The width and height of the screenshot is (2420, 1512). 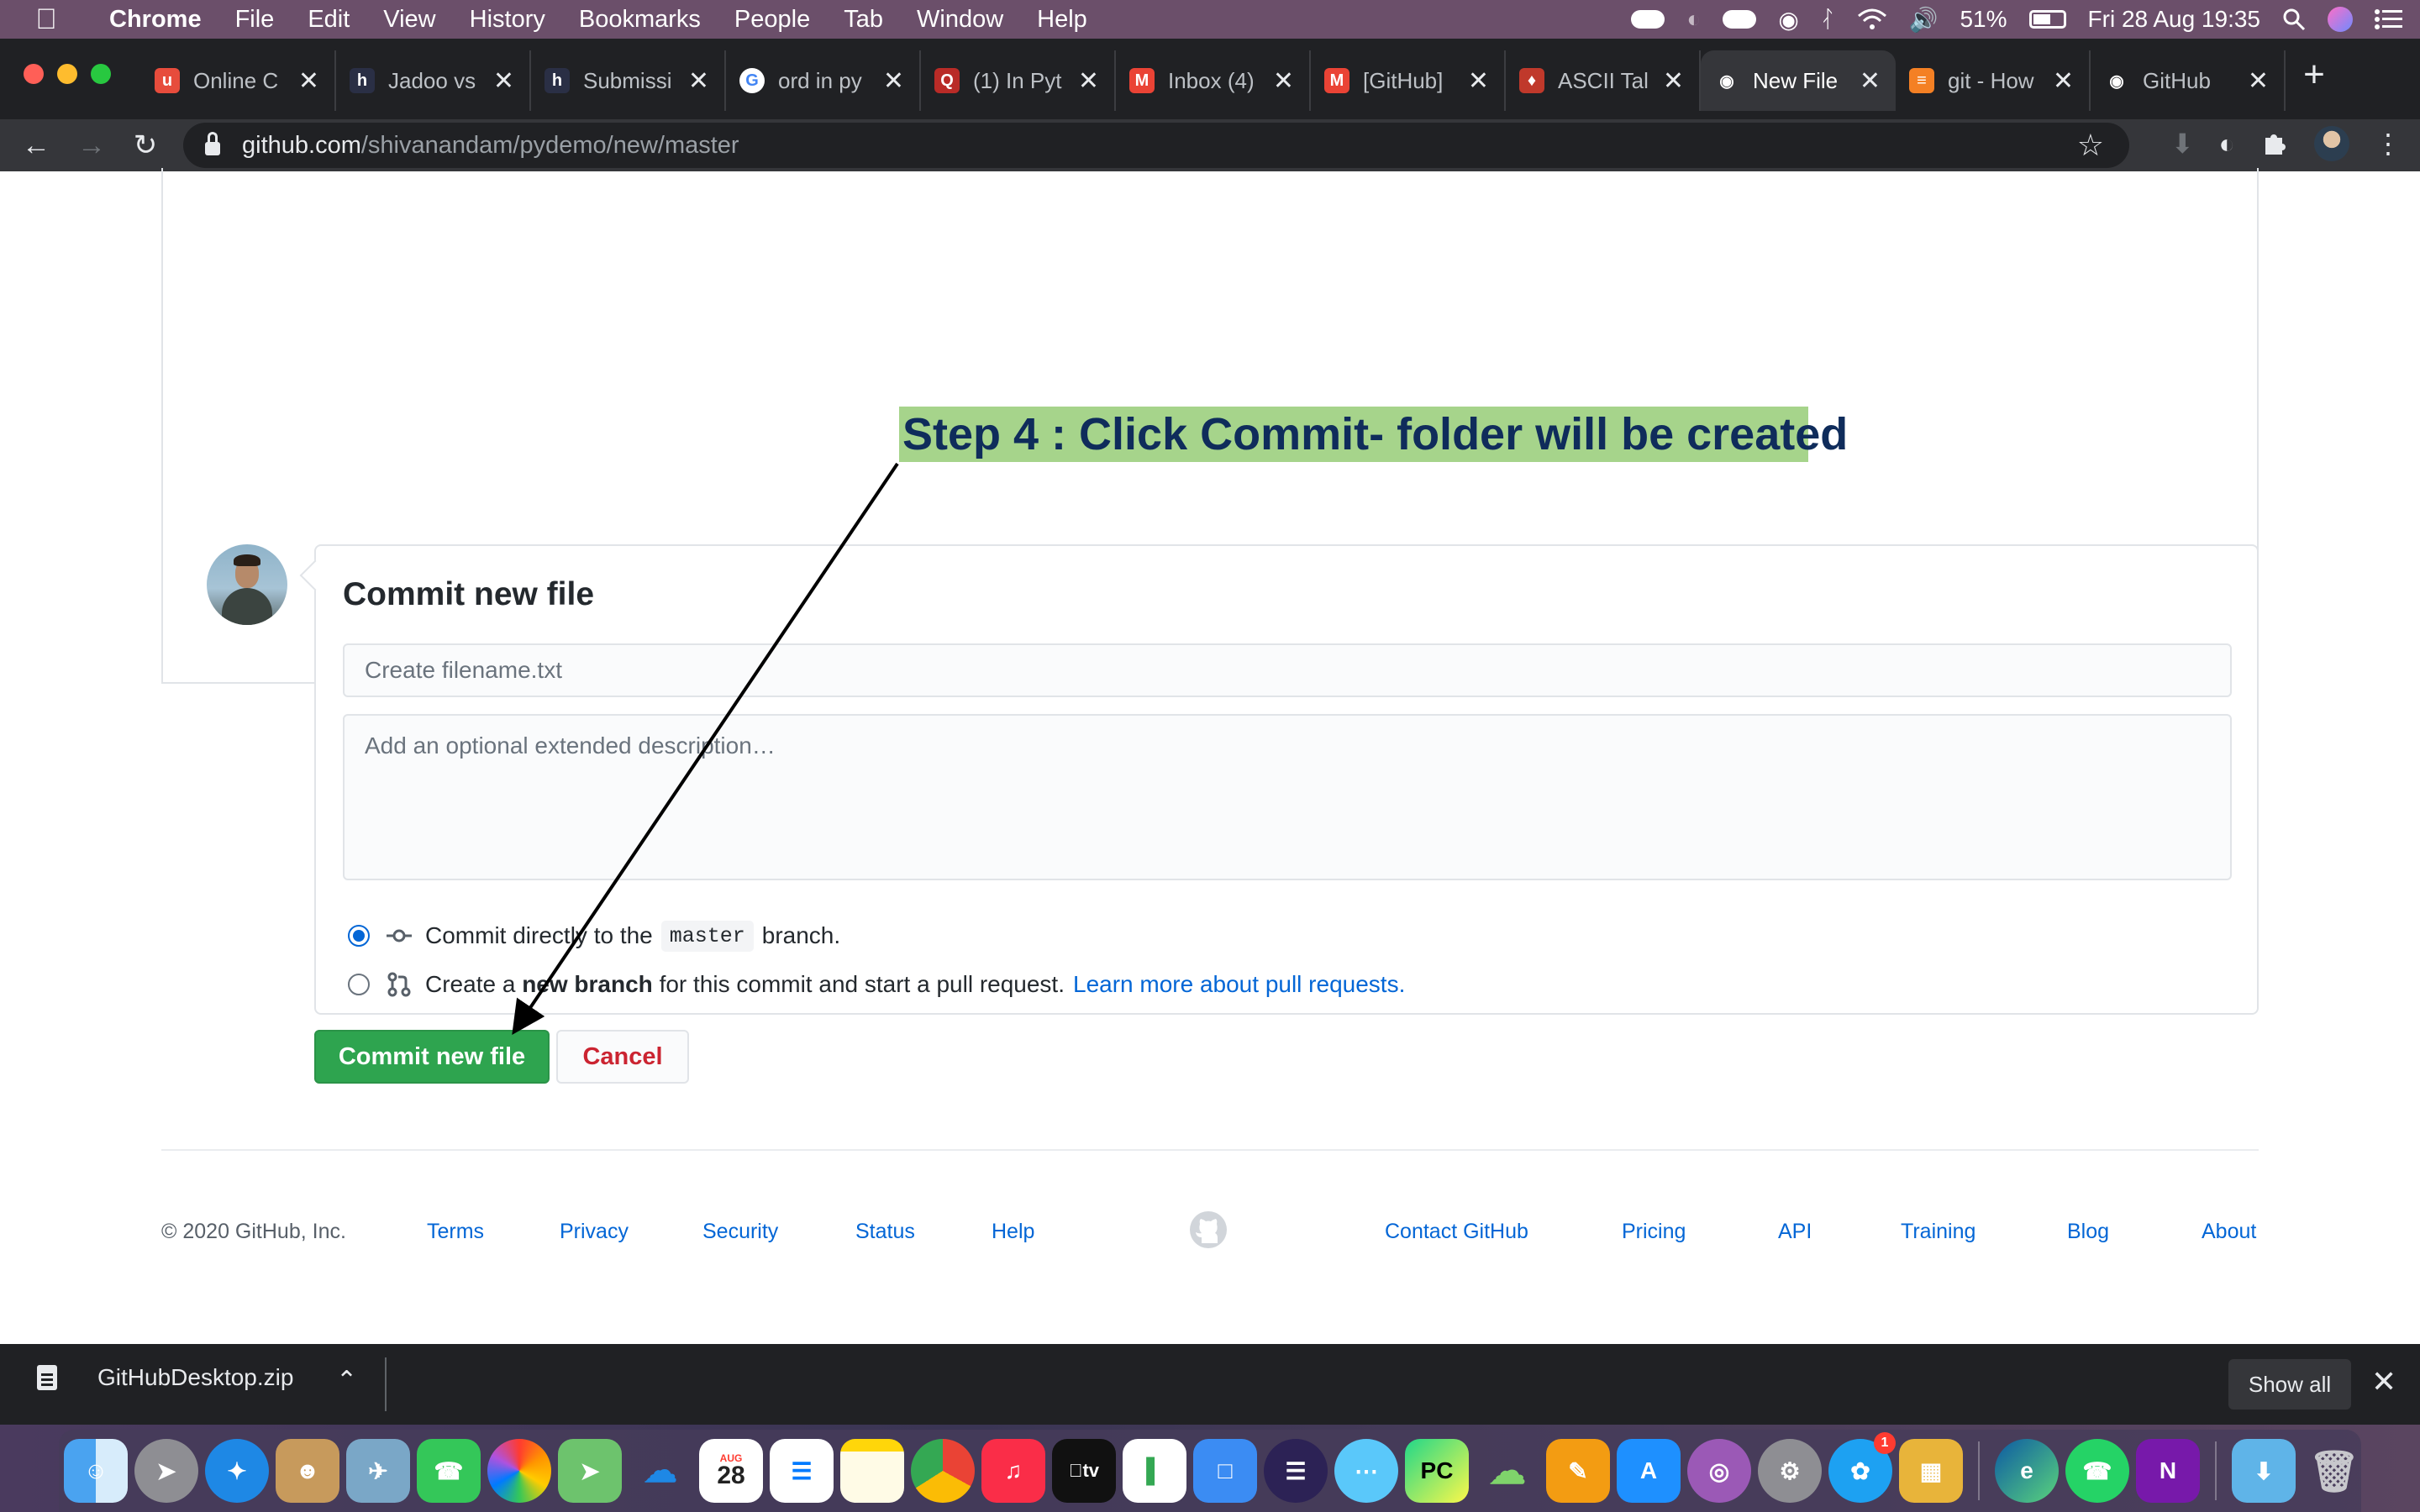 I want to click on facetime-icon: ☎, so click(x=449, y=1471).